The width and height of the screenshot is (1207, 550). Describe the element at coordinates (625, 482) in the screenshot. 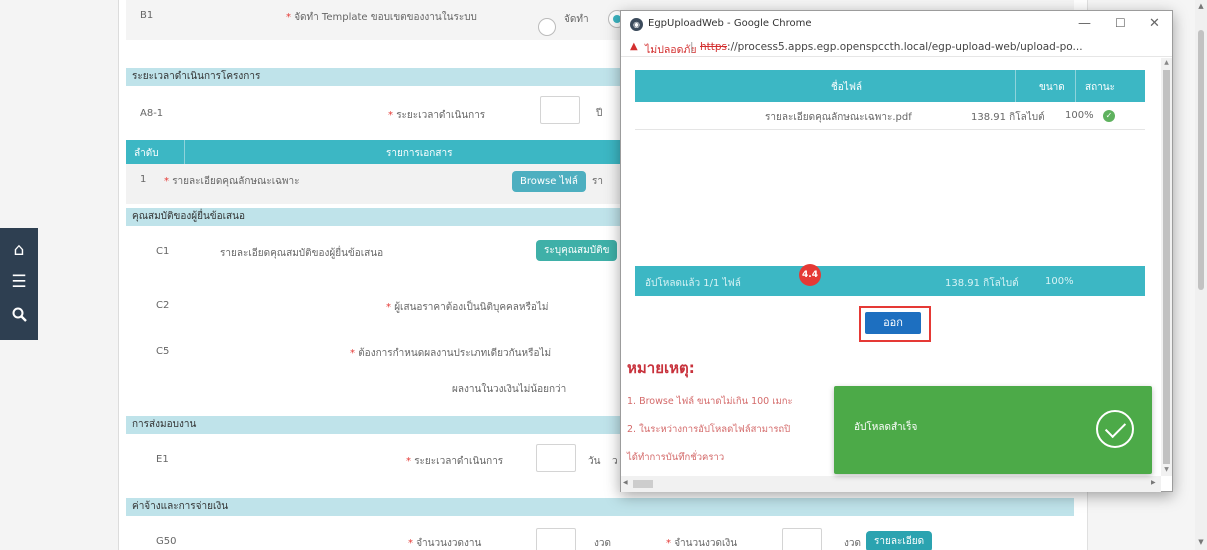

I see `popup-scroll-left-icon: ◀` at that location.